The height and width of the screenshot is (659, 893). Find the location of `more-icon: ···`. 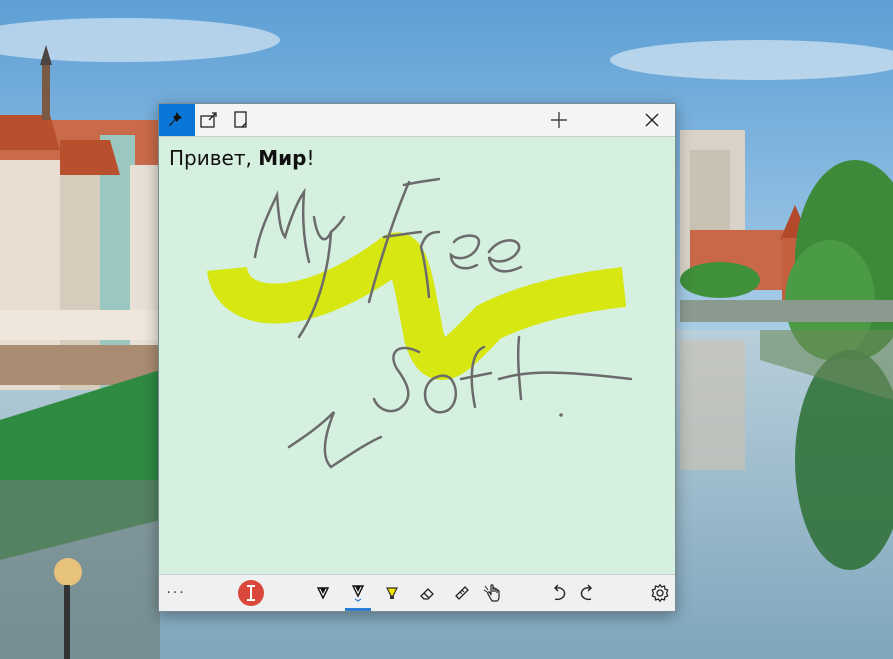

more-icon: ··· is located at coordinates (176, 593).